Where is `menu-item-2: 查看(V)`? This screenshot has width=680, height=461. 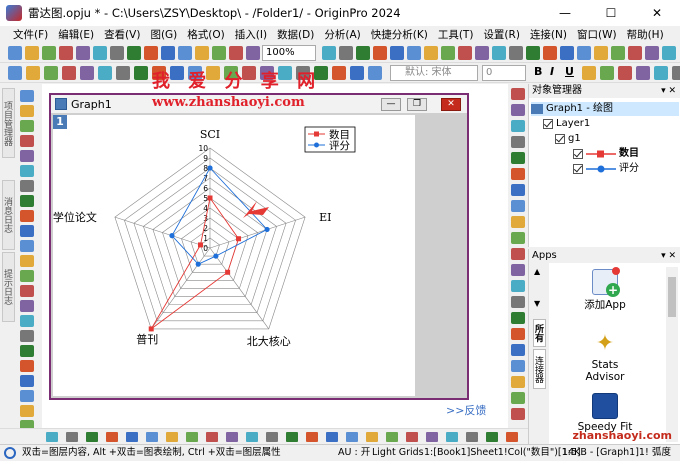
menu-item-2: 查看(V) is located at coordinates (122, 34).